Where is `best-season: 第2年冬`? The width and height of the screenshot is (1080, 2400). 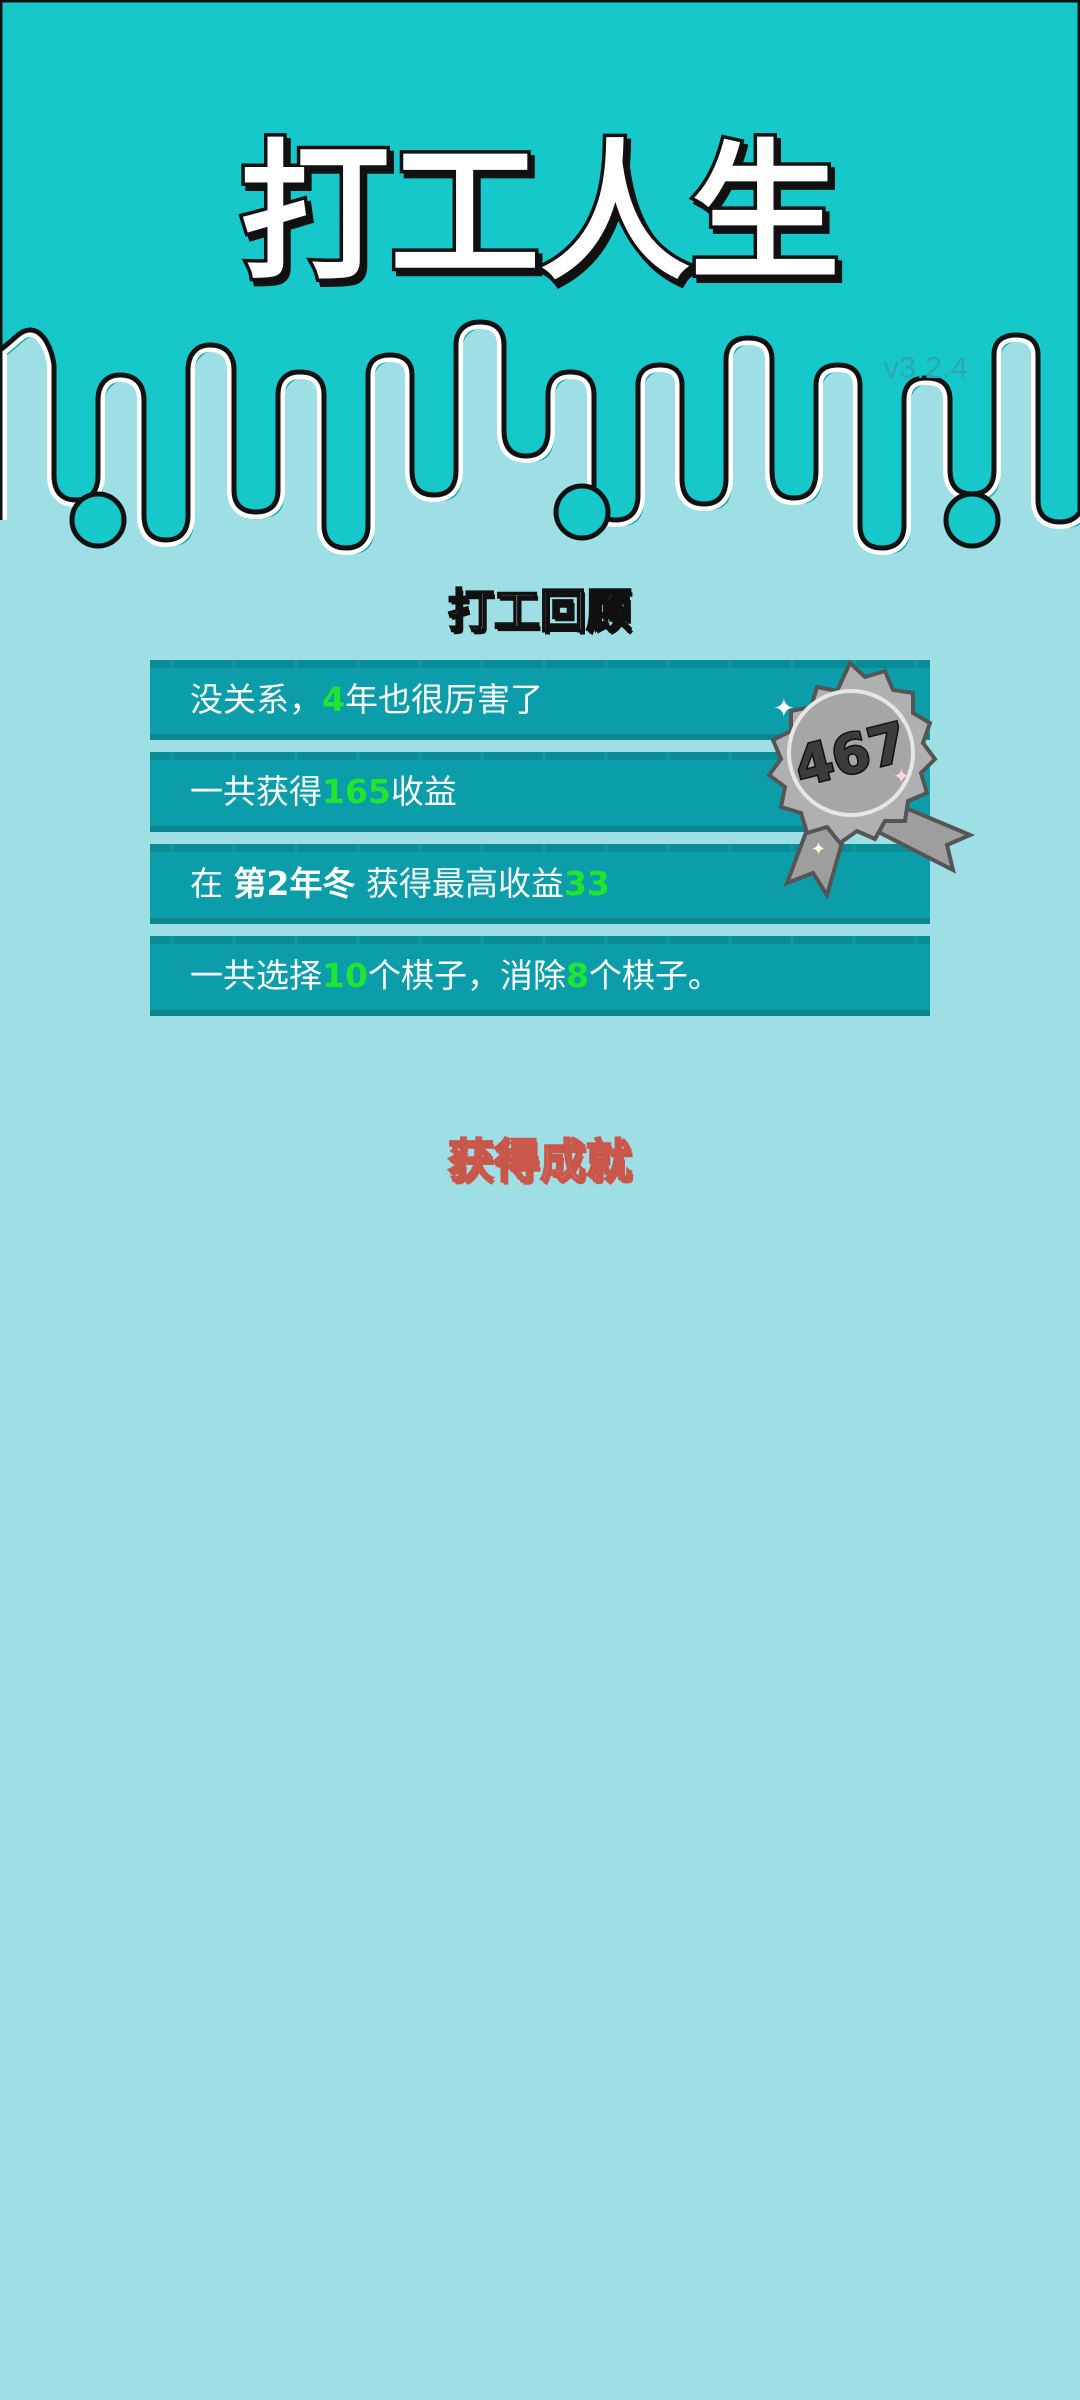
best-season: 第2年冬 is located at coordinates (294, 883).